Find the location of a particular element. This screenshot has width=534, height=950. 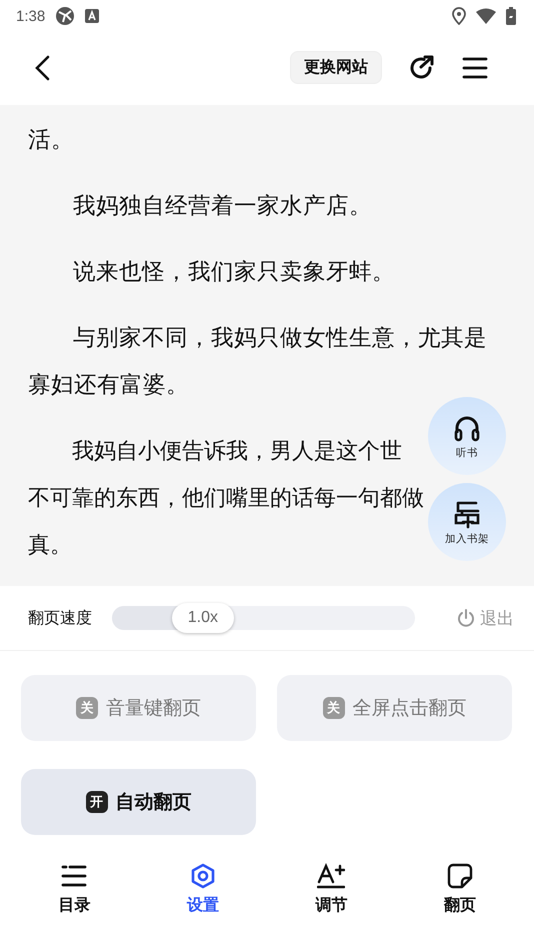

text-line: 不可靠的东西，他们嘴里的话每一句都做 is located at coordinates (226, 499).